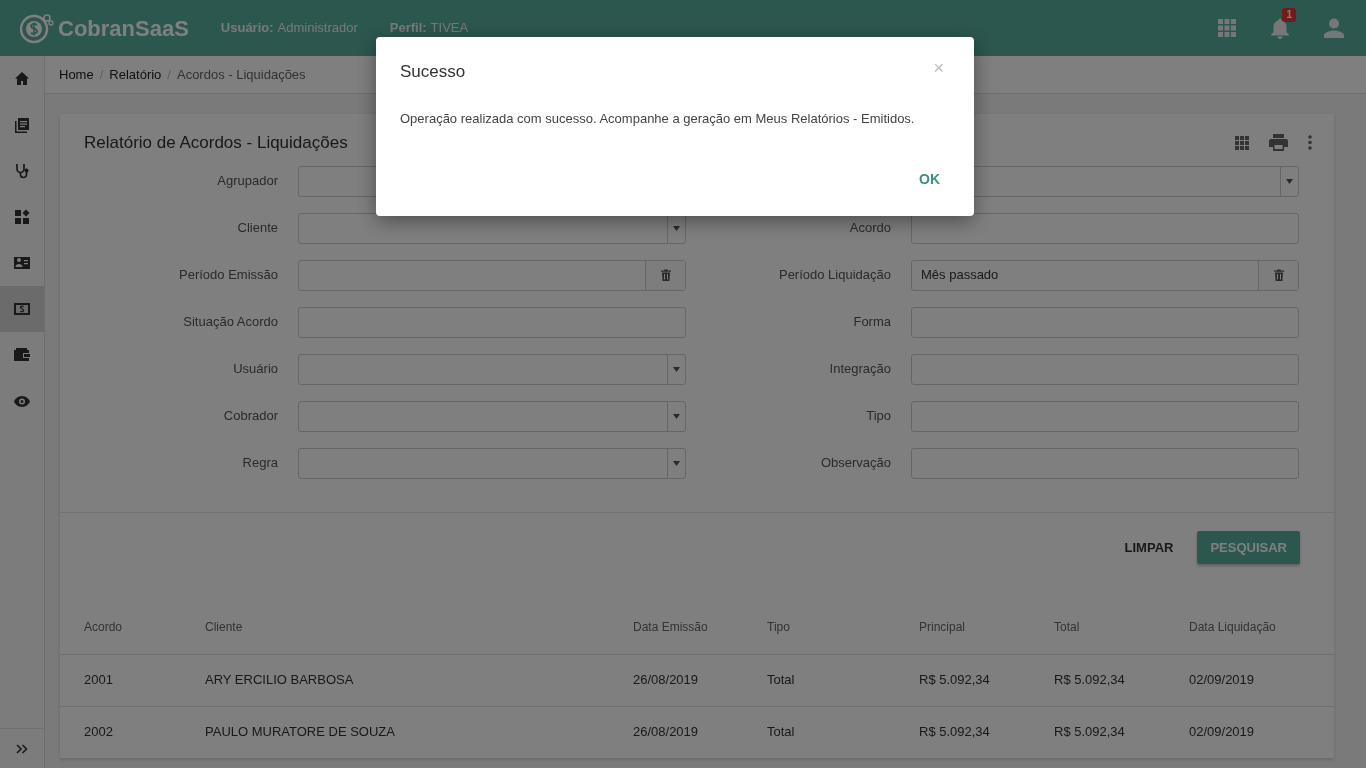 Image resolution: width=1366 pixels, height=768 pixels. What do you see at coordinates (1149, 547) in the screenshot?
I see `clear-button: LIMPAR` at bounding box center [1149, 547].